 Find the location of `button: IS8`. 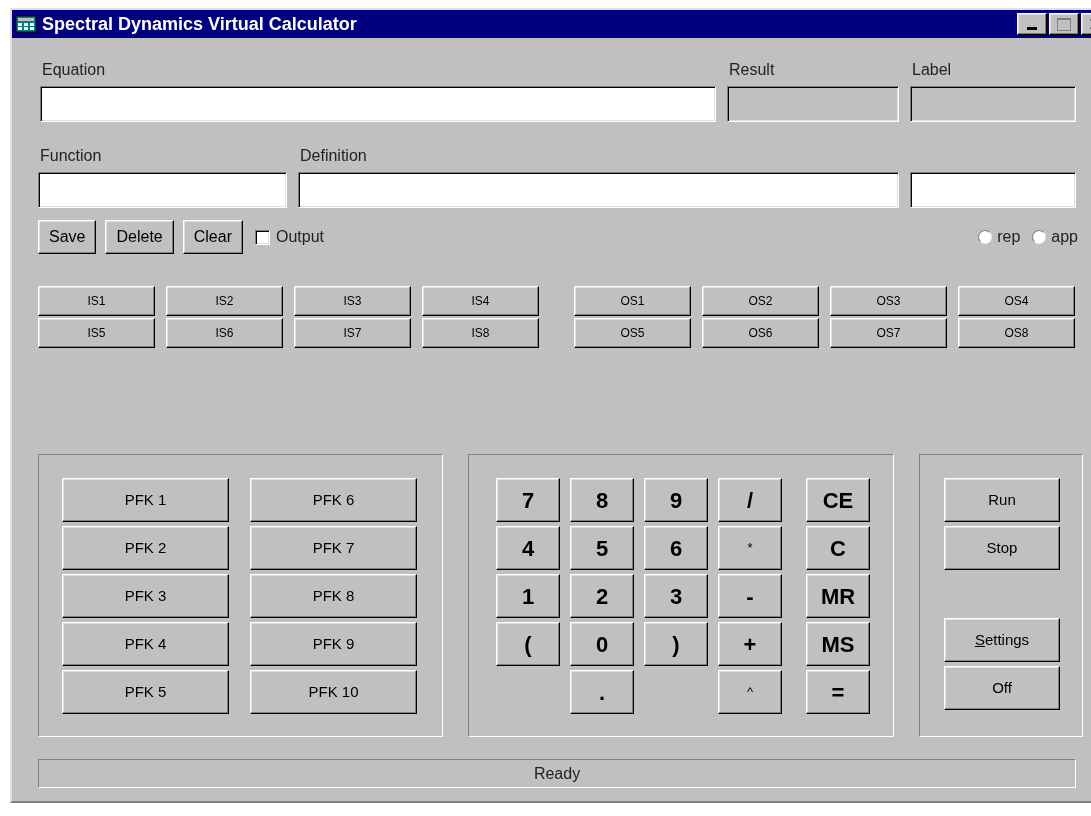

button: IS8 is located at coordinates (480, 333).